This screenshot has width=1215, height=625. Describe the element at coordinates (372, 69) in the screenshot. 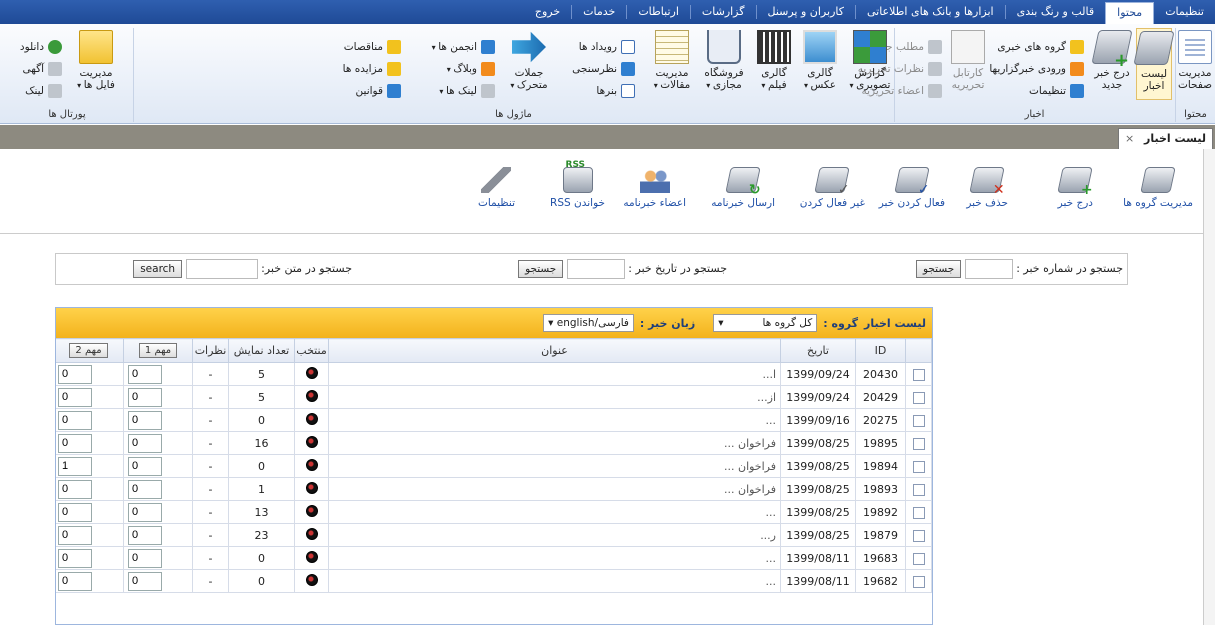

I see `auctions-button: مزایده ها` at that location.